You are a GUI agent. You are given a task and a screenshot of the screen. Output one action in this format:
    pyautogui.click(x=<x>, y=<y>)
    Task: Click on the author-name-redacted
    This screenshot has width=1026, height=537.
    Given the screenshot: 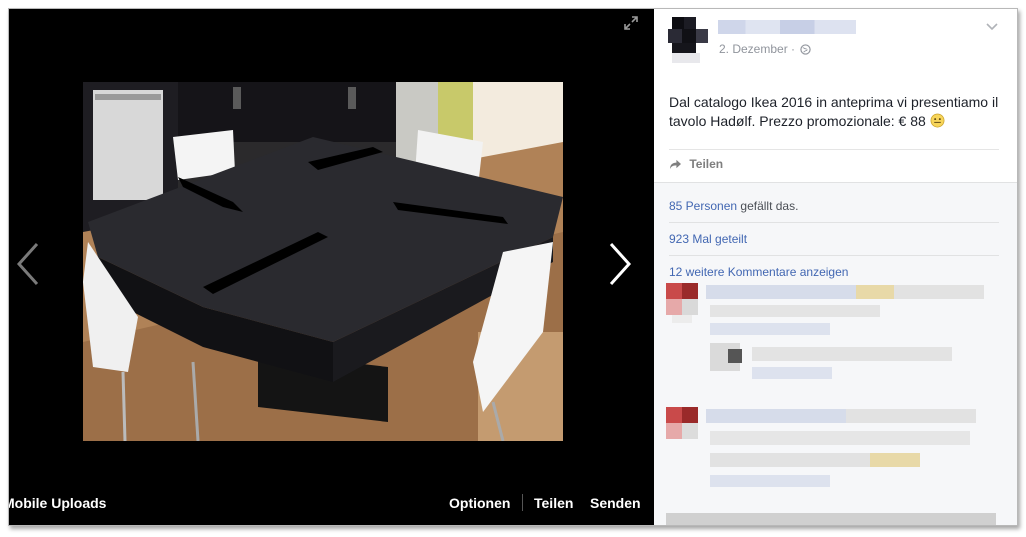 What is the action you would take?
    pyautogui.click(x=787, y=27)
    